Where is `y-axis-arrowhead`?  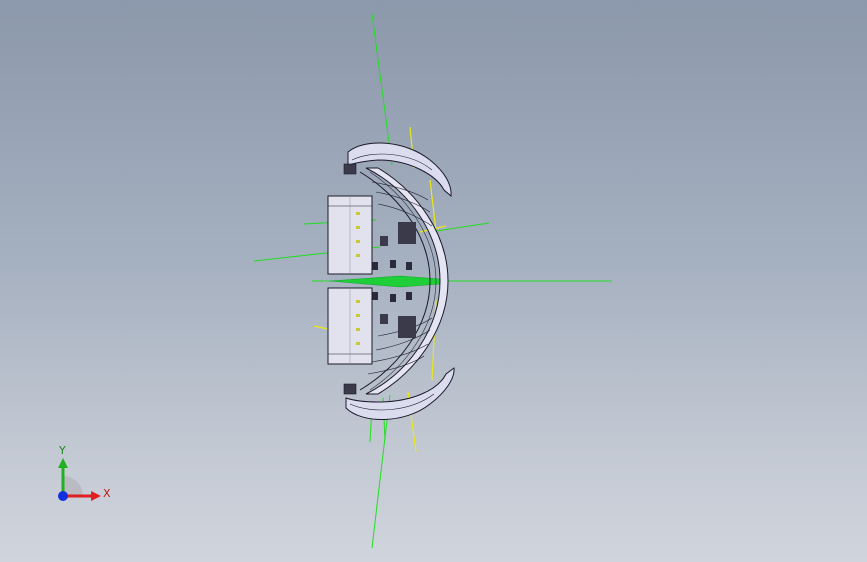
y-axis-arrowhead is located at coordinates (63, 463).